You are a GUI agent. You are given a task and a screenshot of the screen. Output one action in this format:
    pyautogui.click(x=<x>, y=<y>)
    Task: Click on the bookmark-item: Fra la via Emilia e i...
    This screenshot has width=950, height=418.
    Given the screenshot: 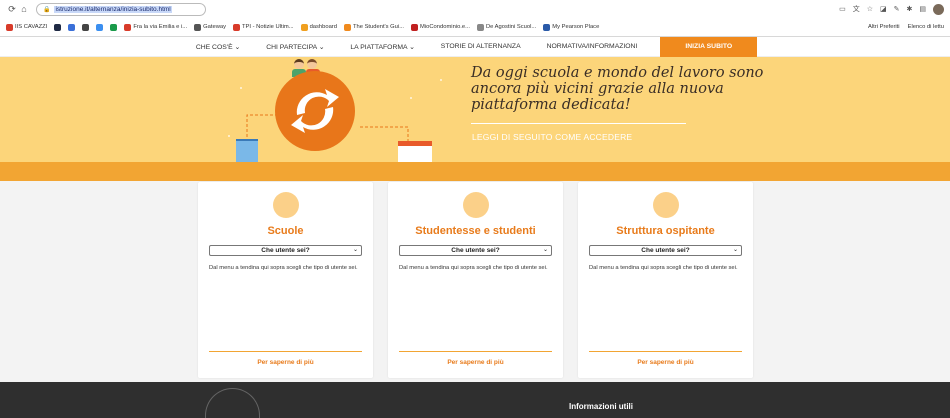 What is the action you would take?
    pyautogui.click(x=156, y=27)
    